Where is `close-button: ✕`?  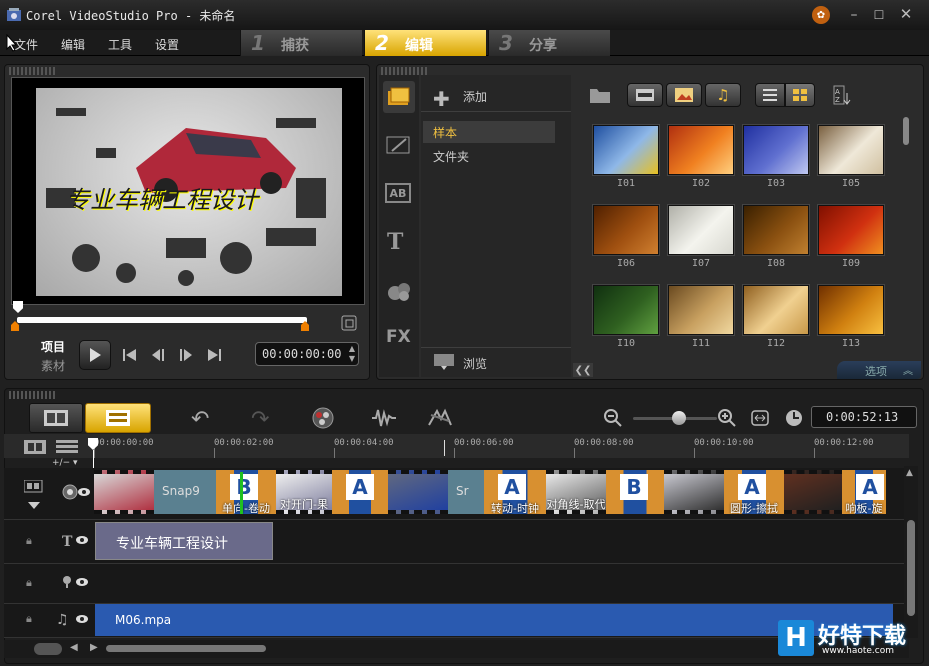
close-button: ✕ is located at coordinates (906, 14).